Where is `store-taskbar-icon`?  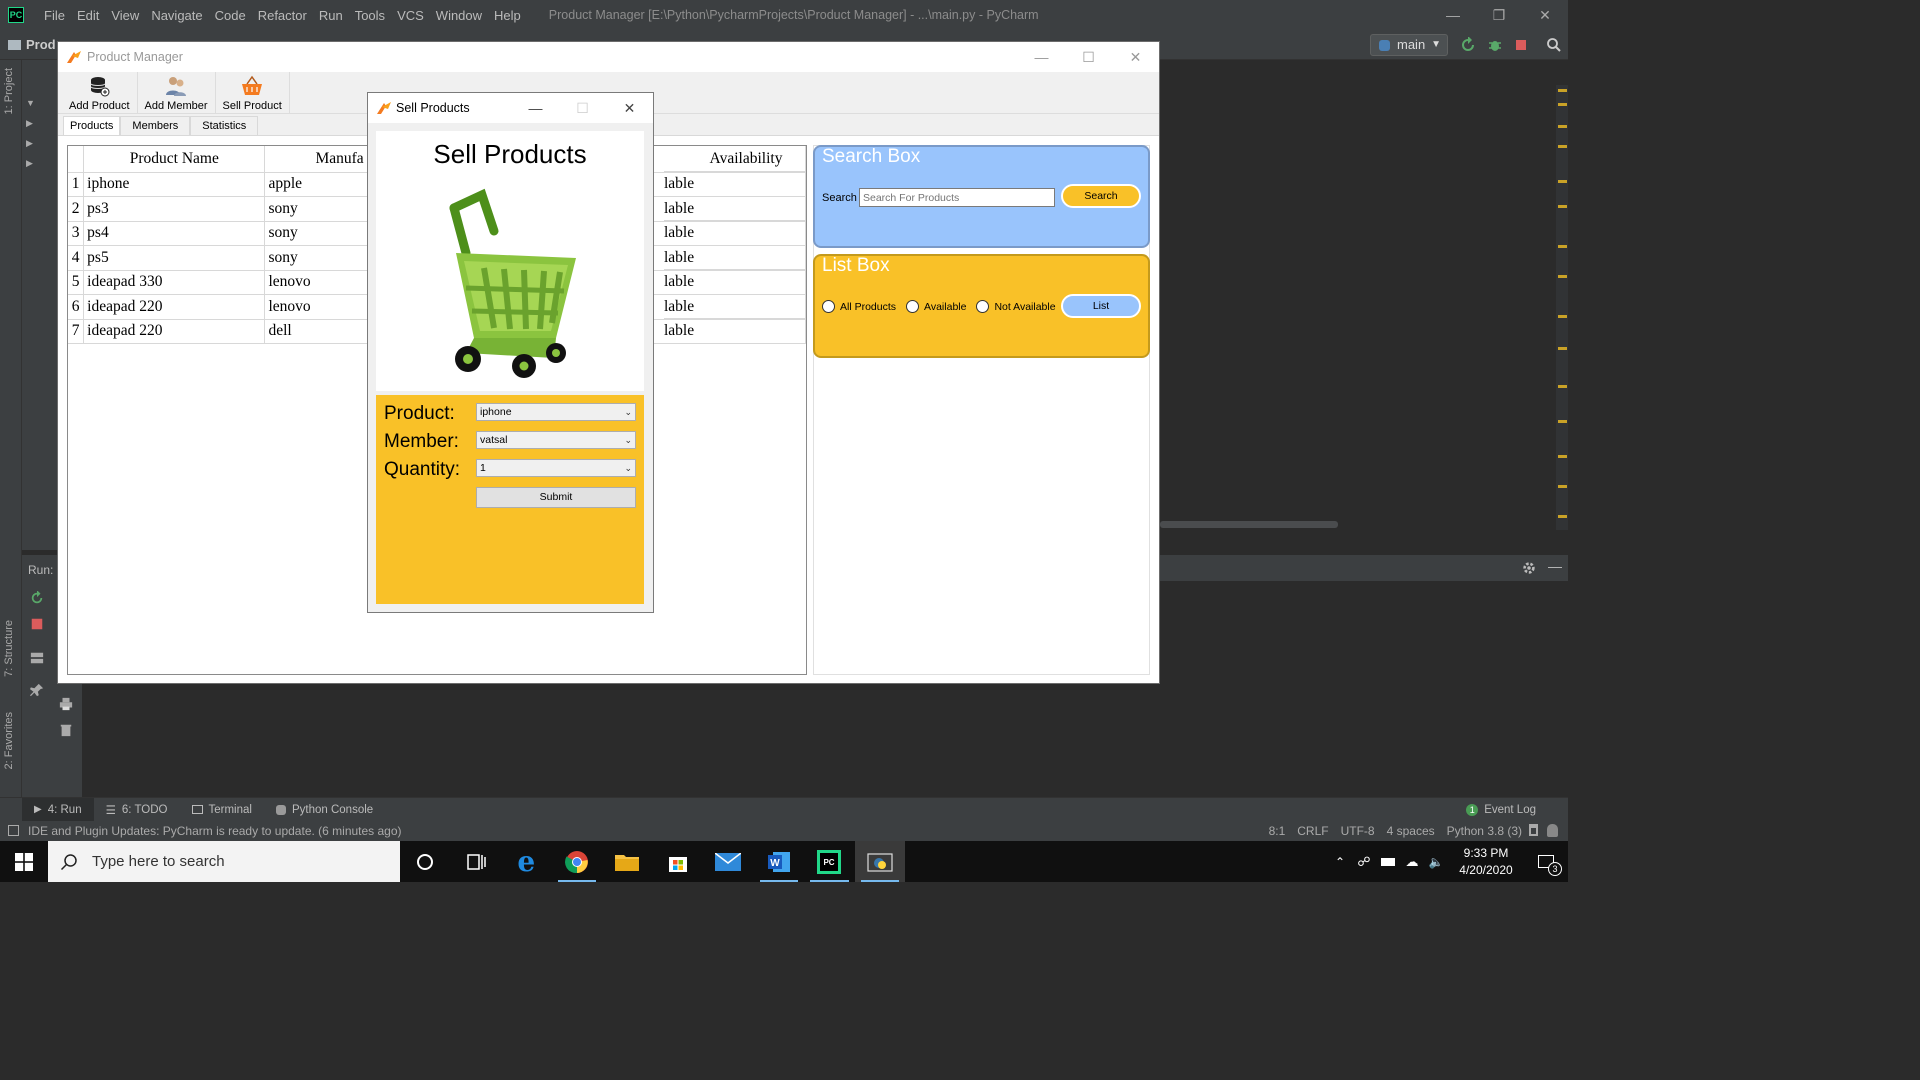
store-taskbar-icon is located at coordinates (678, 861).